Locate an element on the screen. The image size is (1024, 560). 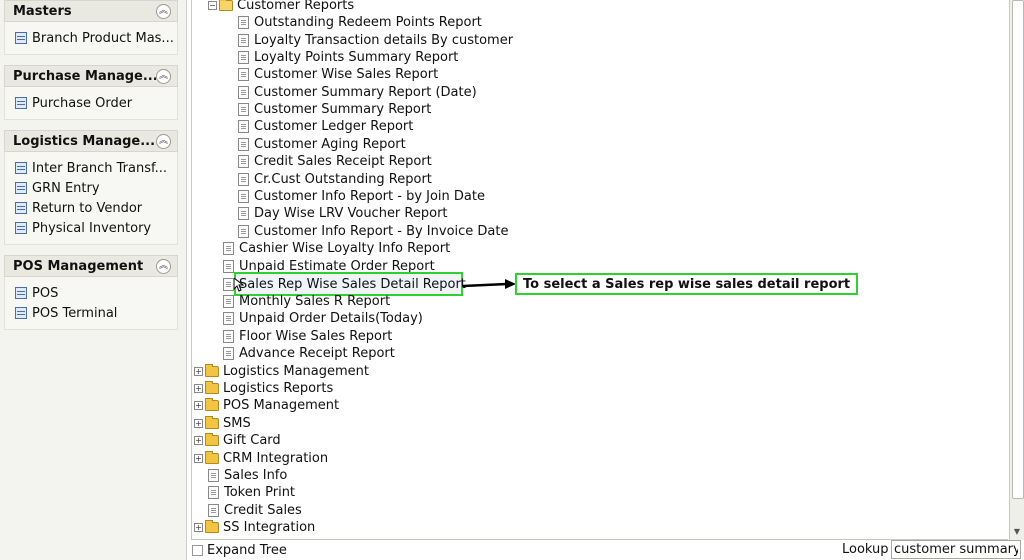
tree-node-label: Loyalty Points Summary Report is located at coordinates (356, 57).